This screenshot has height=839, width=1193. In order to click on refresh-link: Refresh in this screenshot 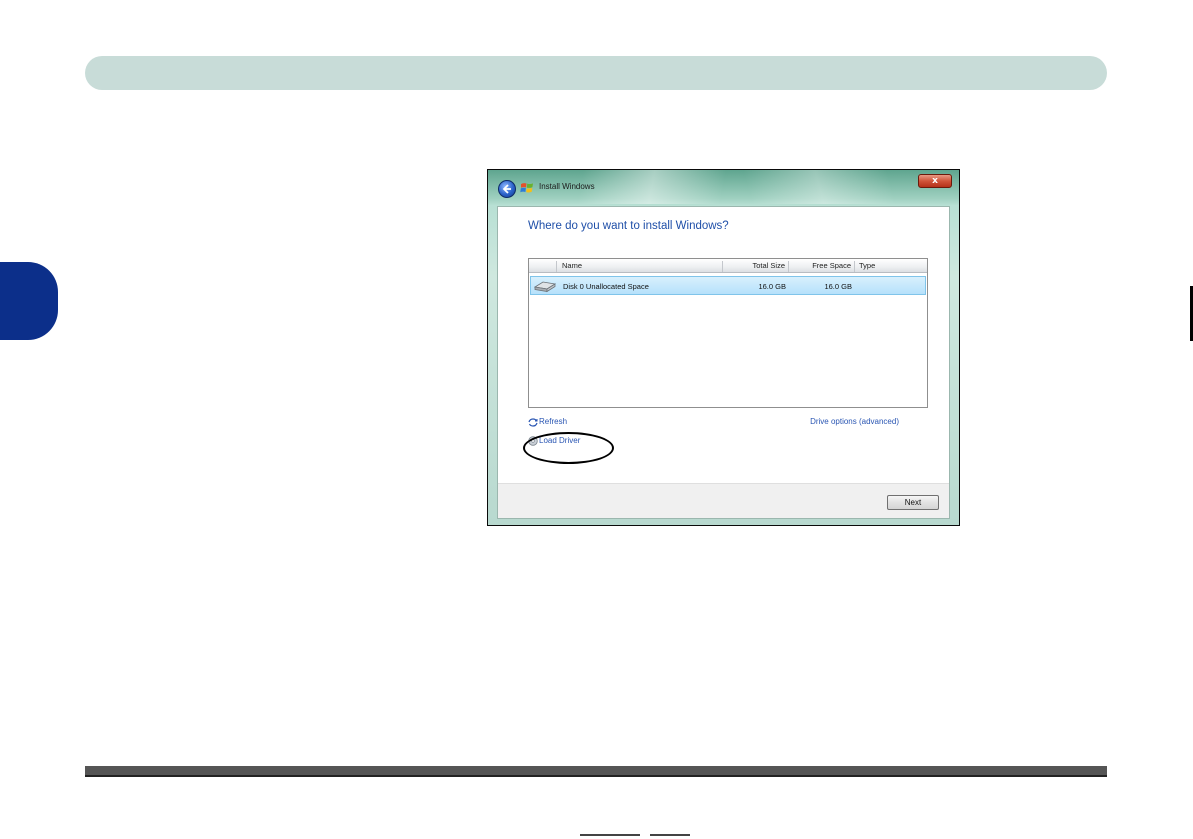, I will do `click(553, 421)`.